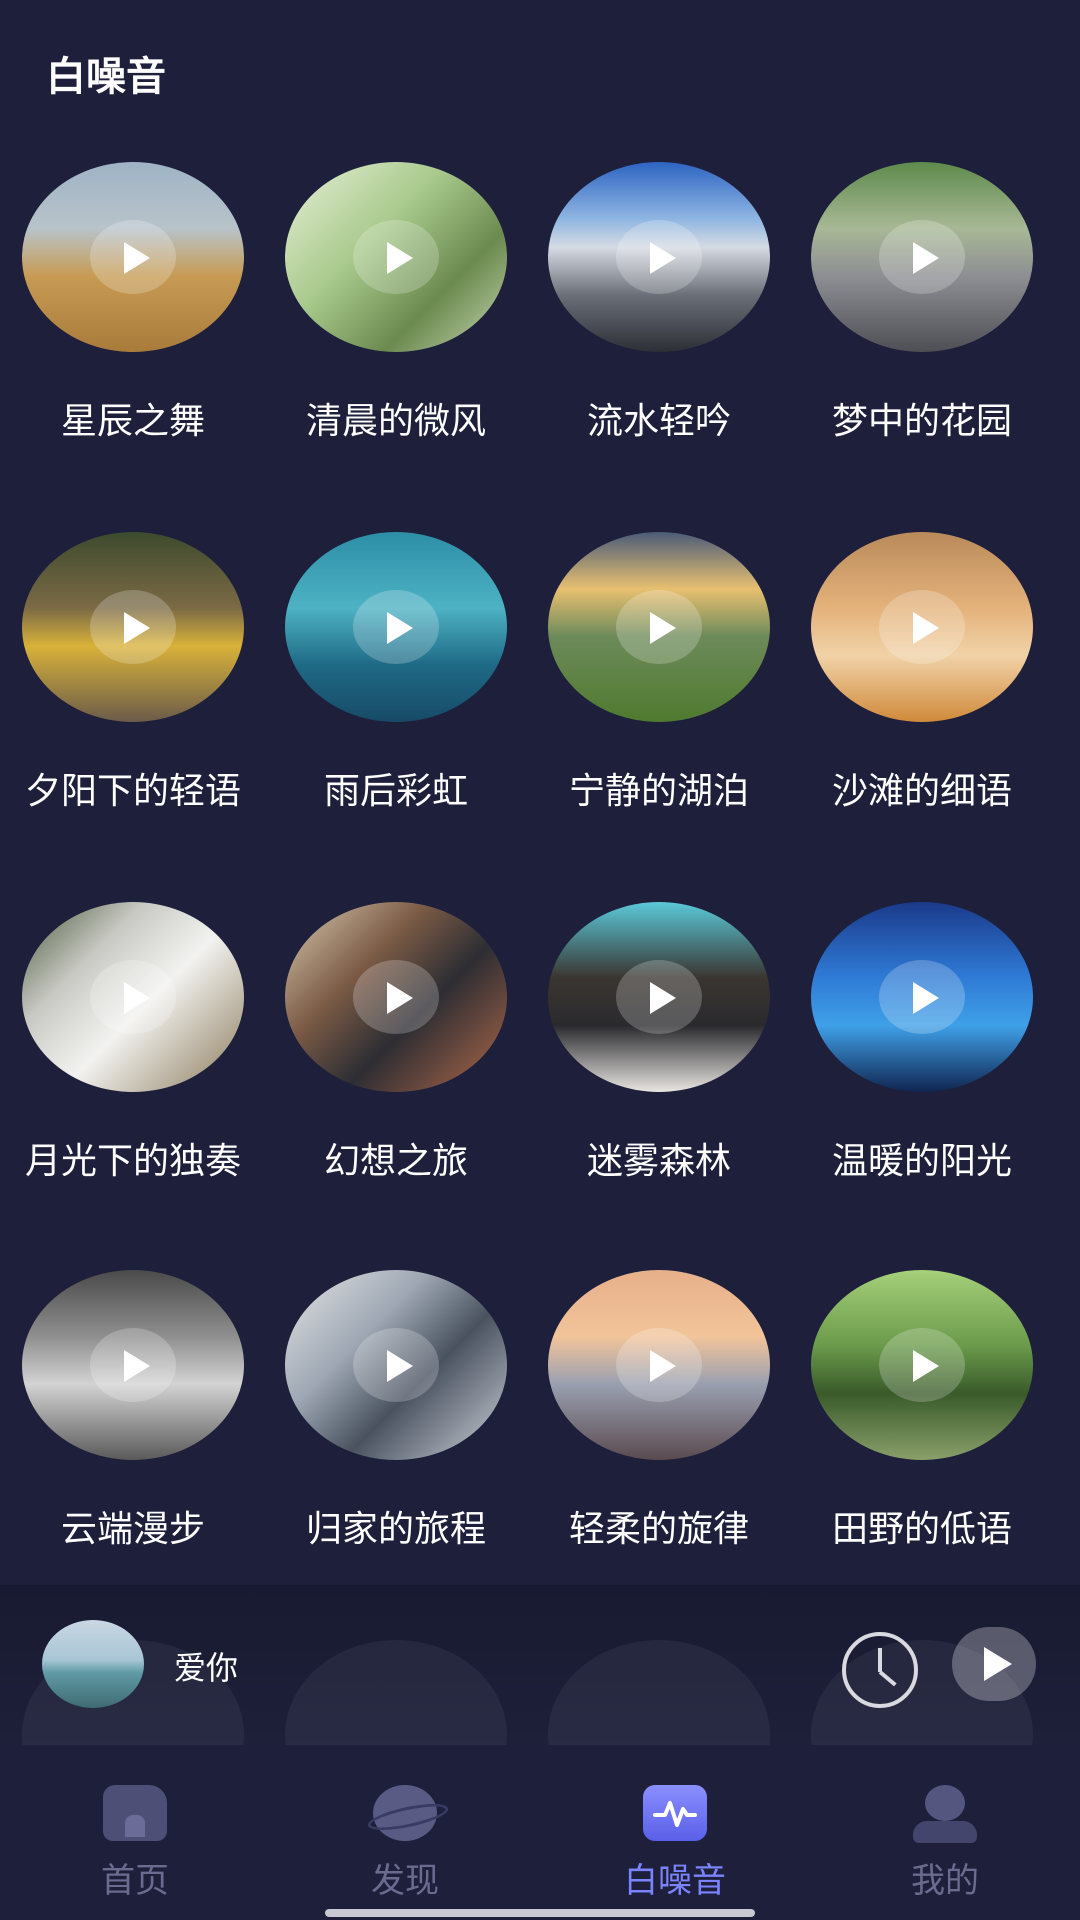  What do you see at coordinates (658, 421) in the screenshot?
I see `sound-title: 流水轻吟` at bounding box center [658, 421].